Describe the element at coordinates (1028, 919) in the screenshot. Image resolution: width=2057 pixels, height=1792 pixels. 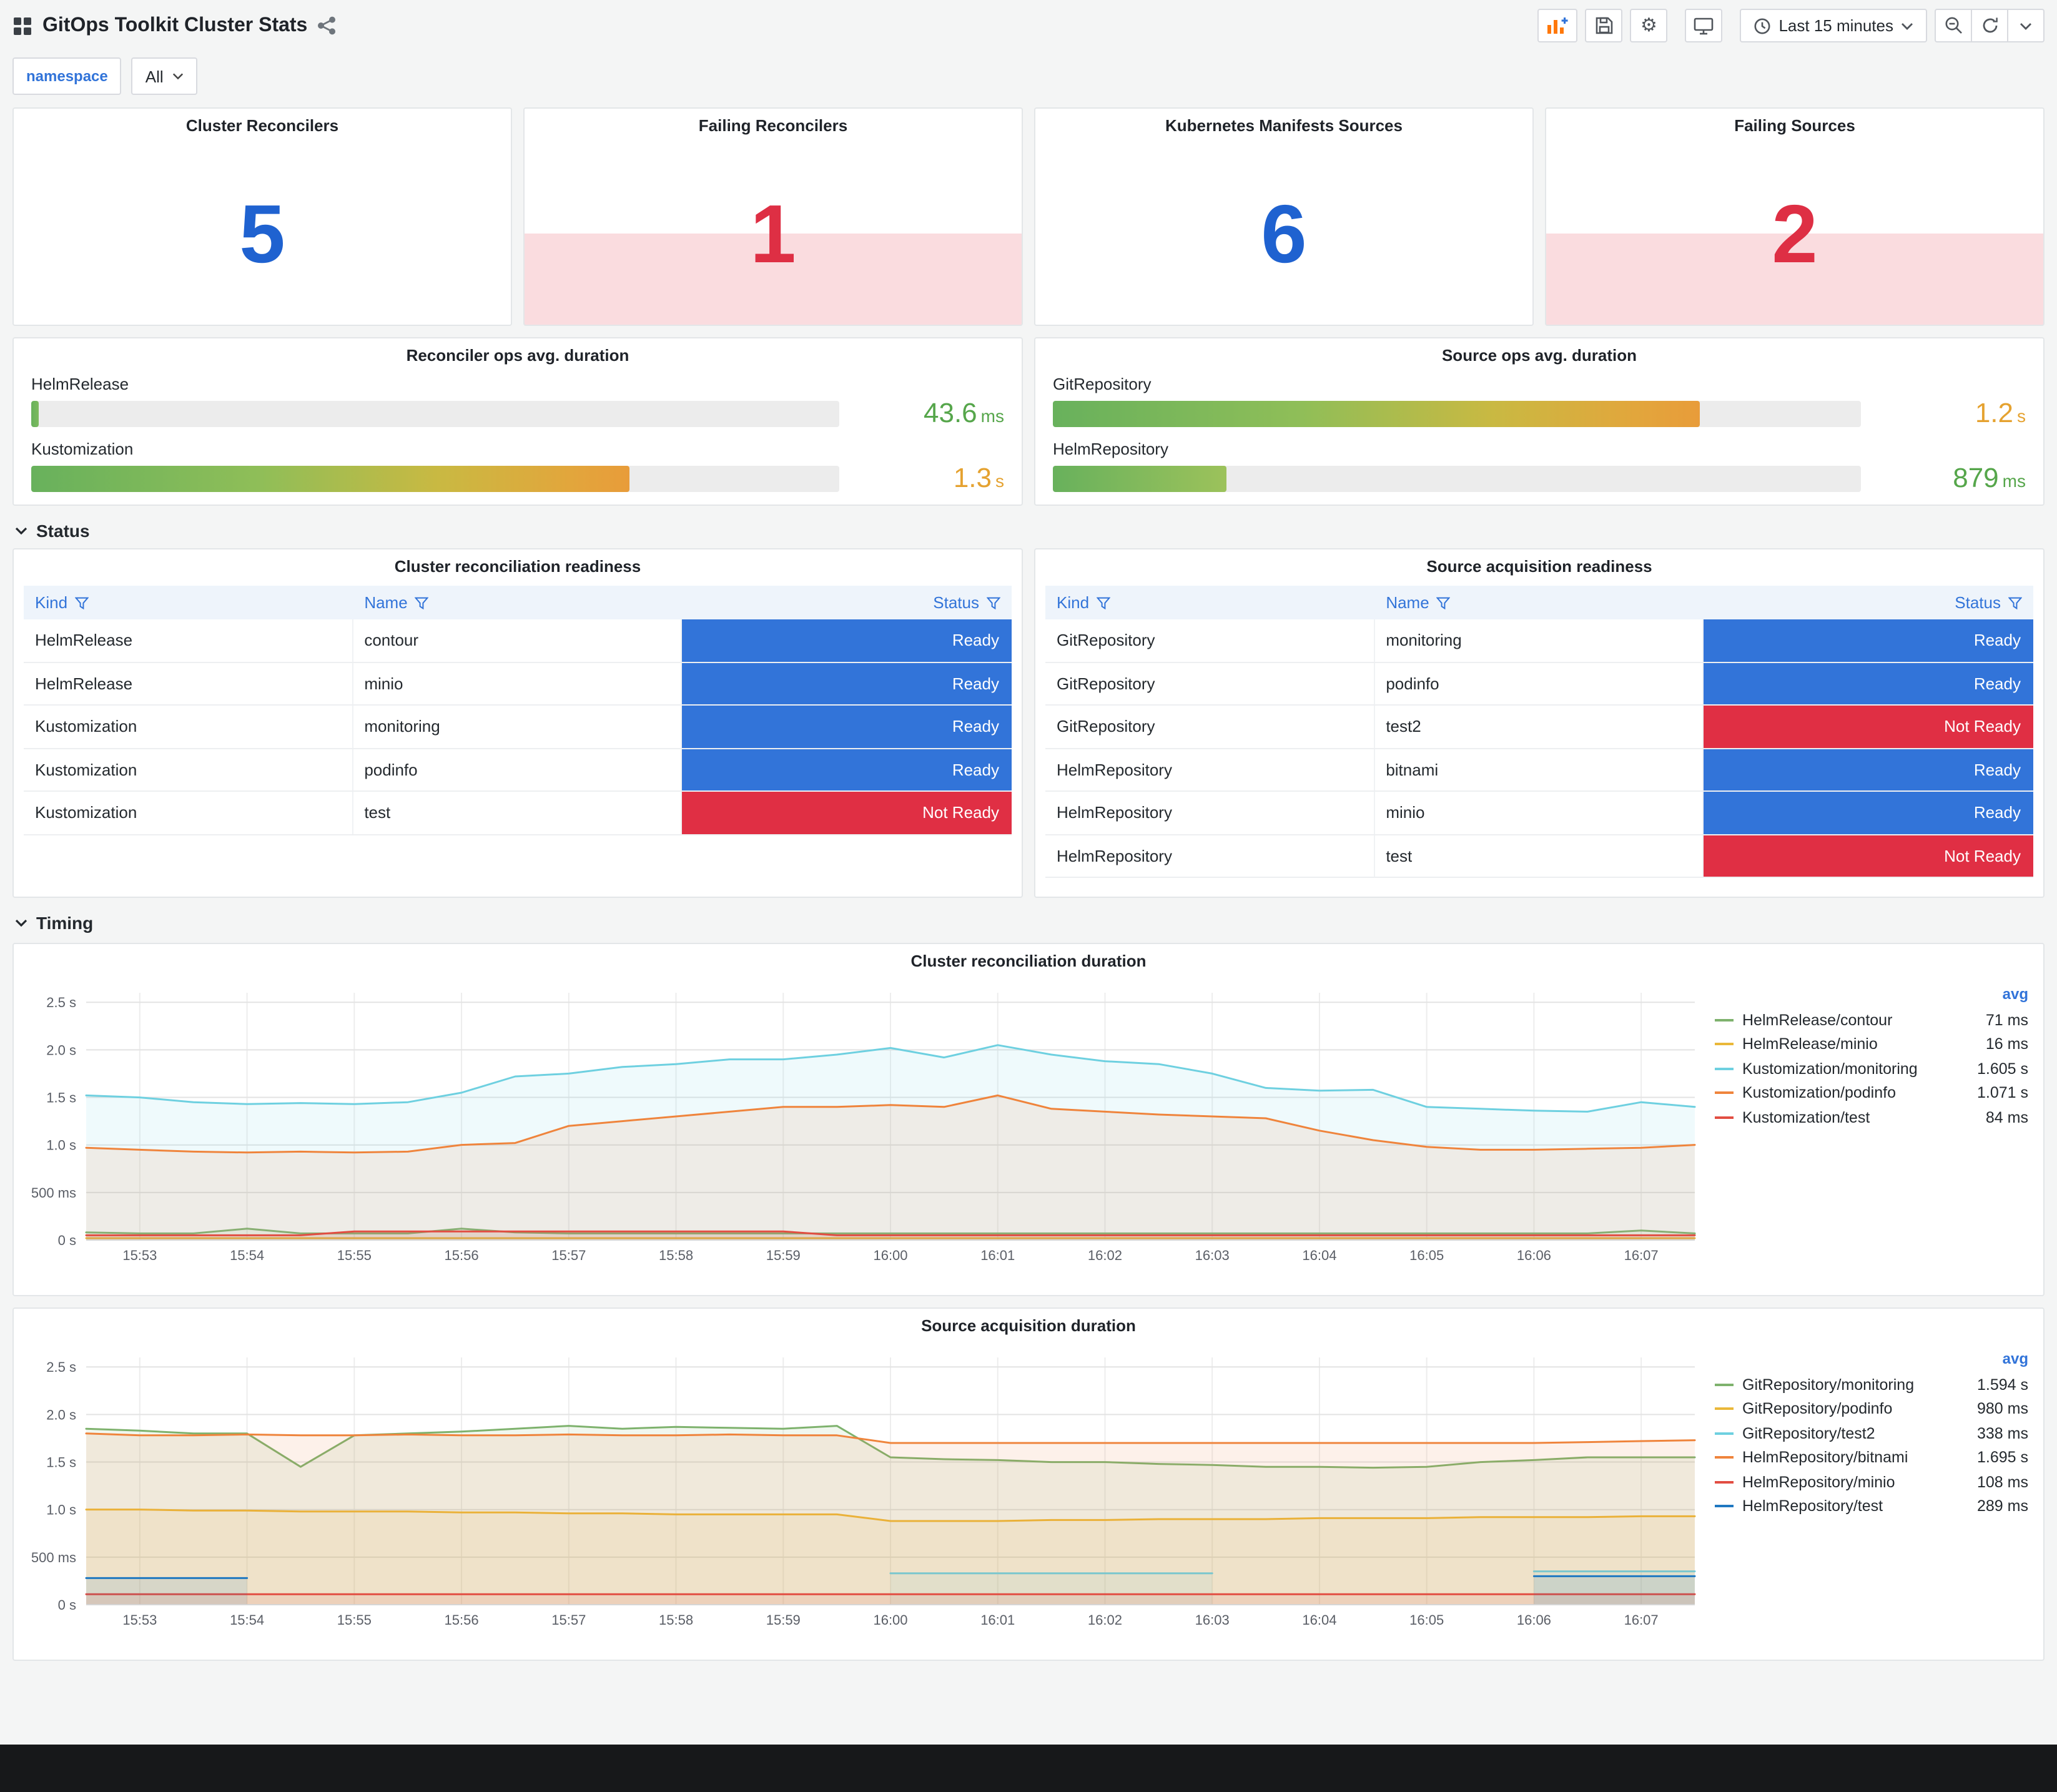
I see `section-timing: Timing` at that location.